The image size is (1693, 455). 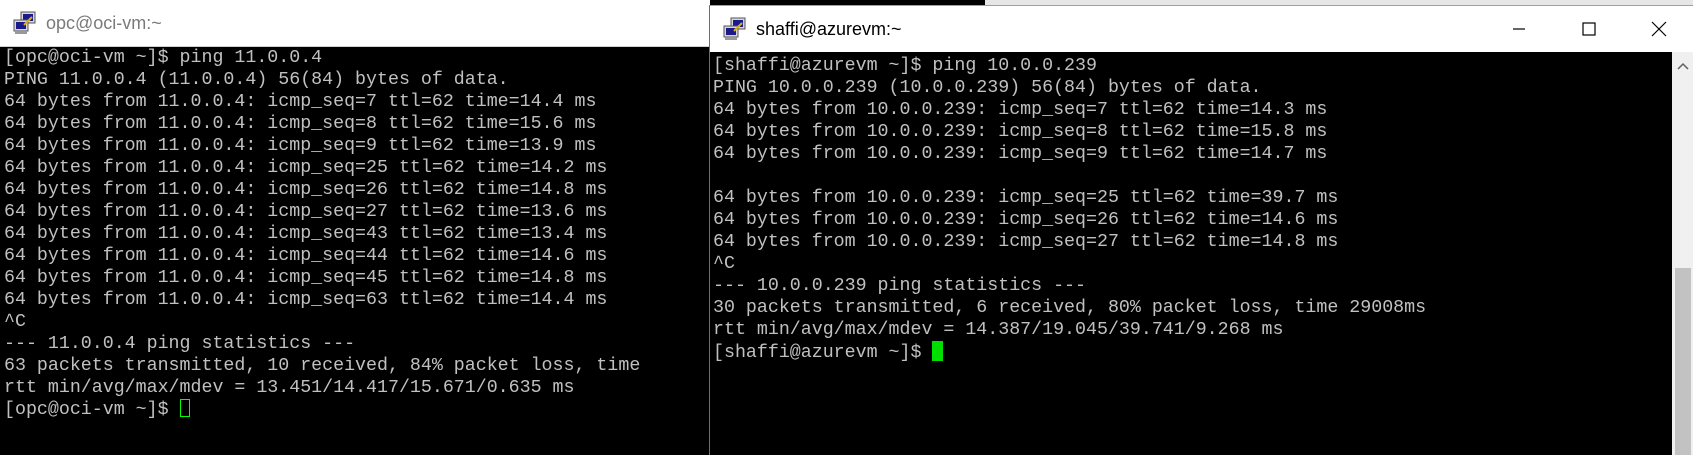 I want to click on minimize-button, so click(x=1519, y=29).